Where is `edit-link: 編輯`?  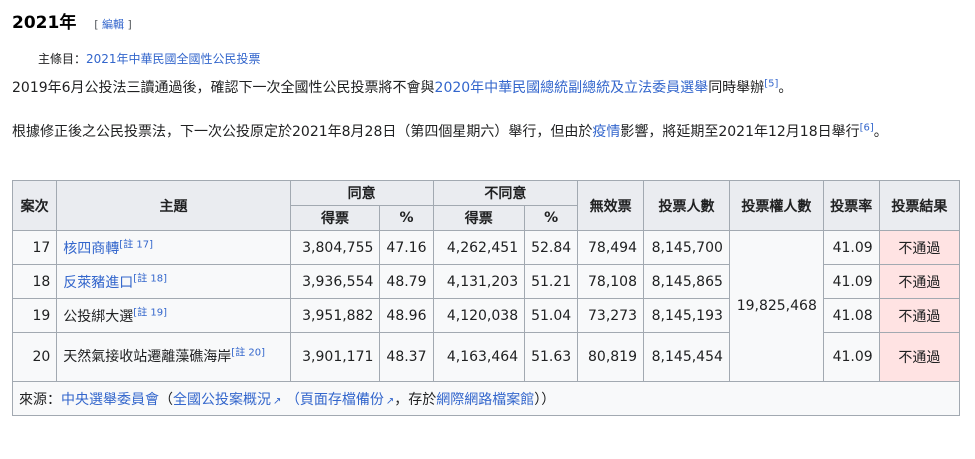
edit-link: 編輯 is located at coordinates (113, 24).